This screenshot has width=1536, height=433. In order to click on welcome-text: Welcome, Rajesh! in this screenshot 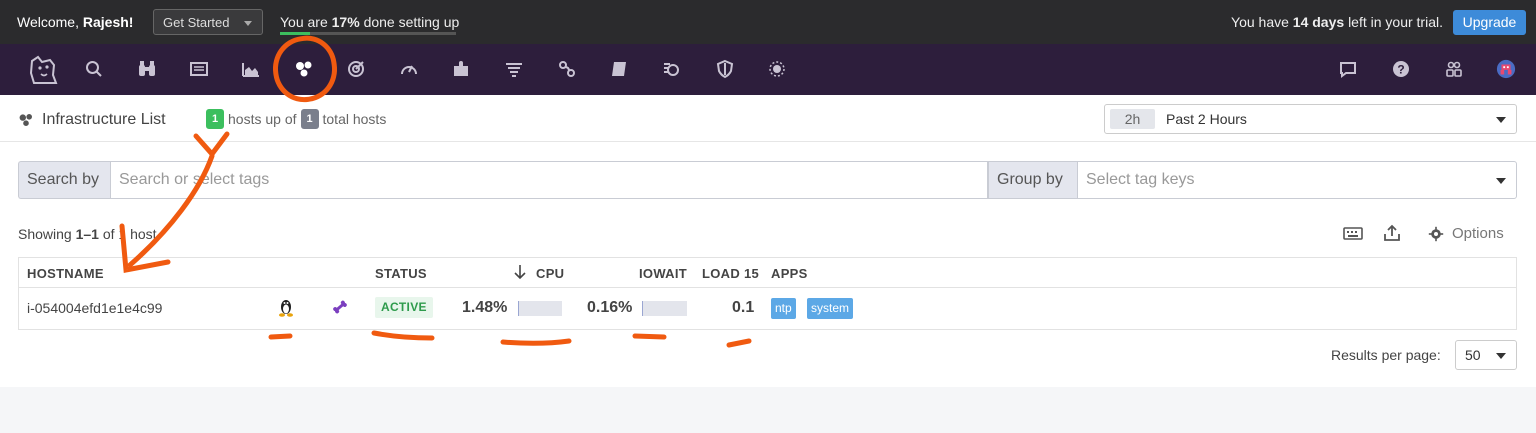, I will do `click(75, 22)`.